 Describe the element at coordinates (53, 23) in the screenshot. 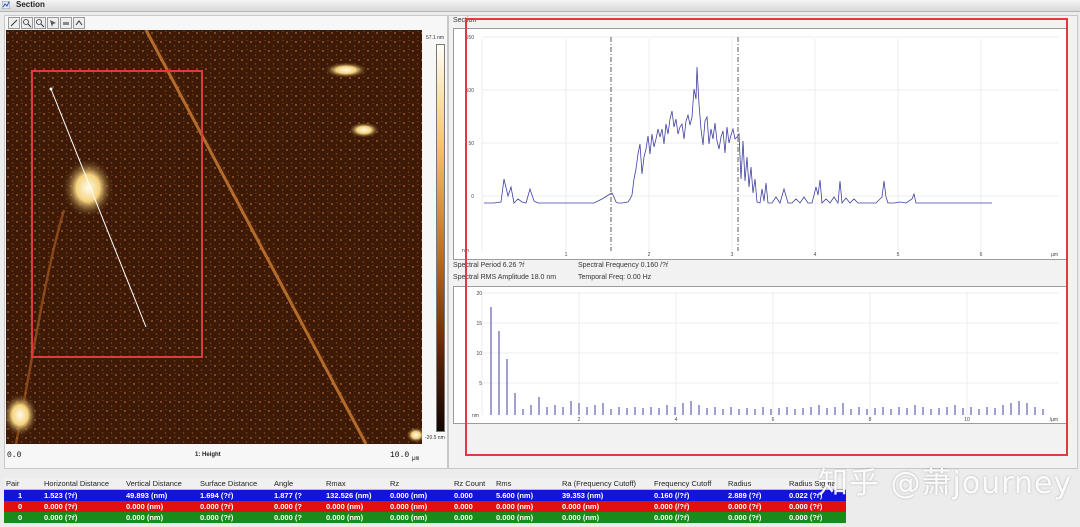

I see `cursor-tool-button` at that location.